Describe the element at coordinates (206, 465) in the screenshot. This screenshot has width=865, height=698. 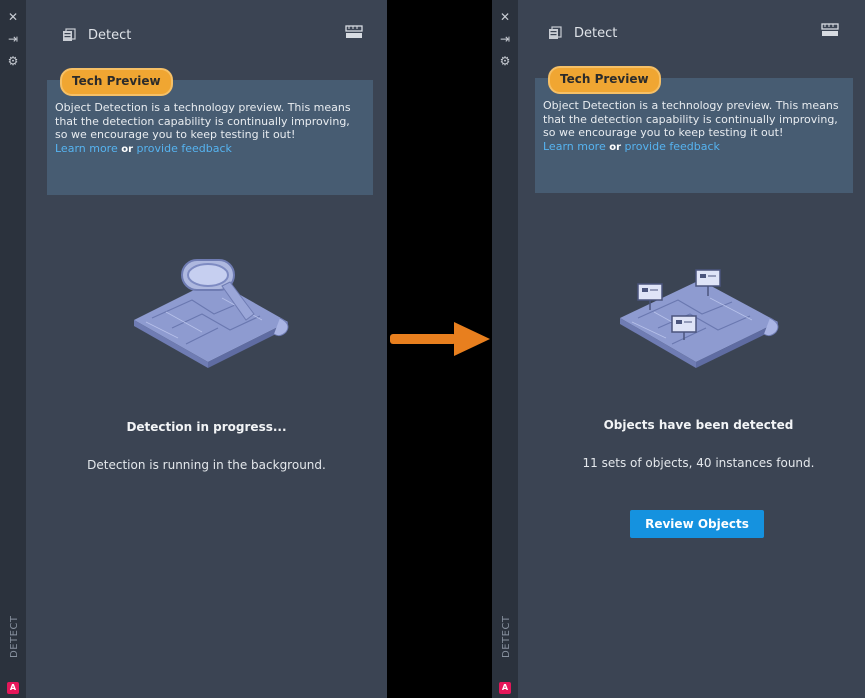
I see `detection-status-text: Detection is running in the background.` at that location.